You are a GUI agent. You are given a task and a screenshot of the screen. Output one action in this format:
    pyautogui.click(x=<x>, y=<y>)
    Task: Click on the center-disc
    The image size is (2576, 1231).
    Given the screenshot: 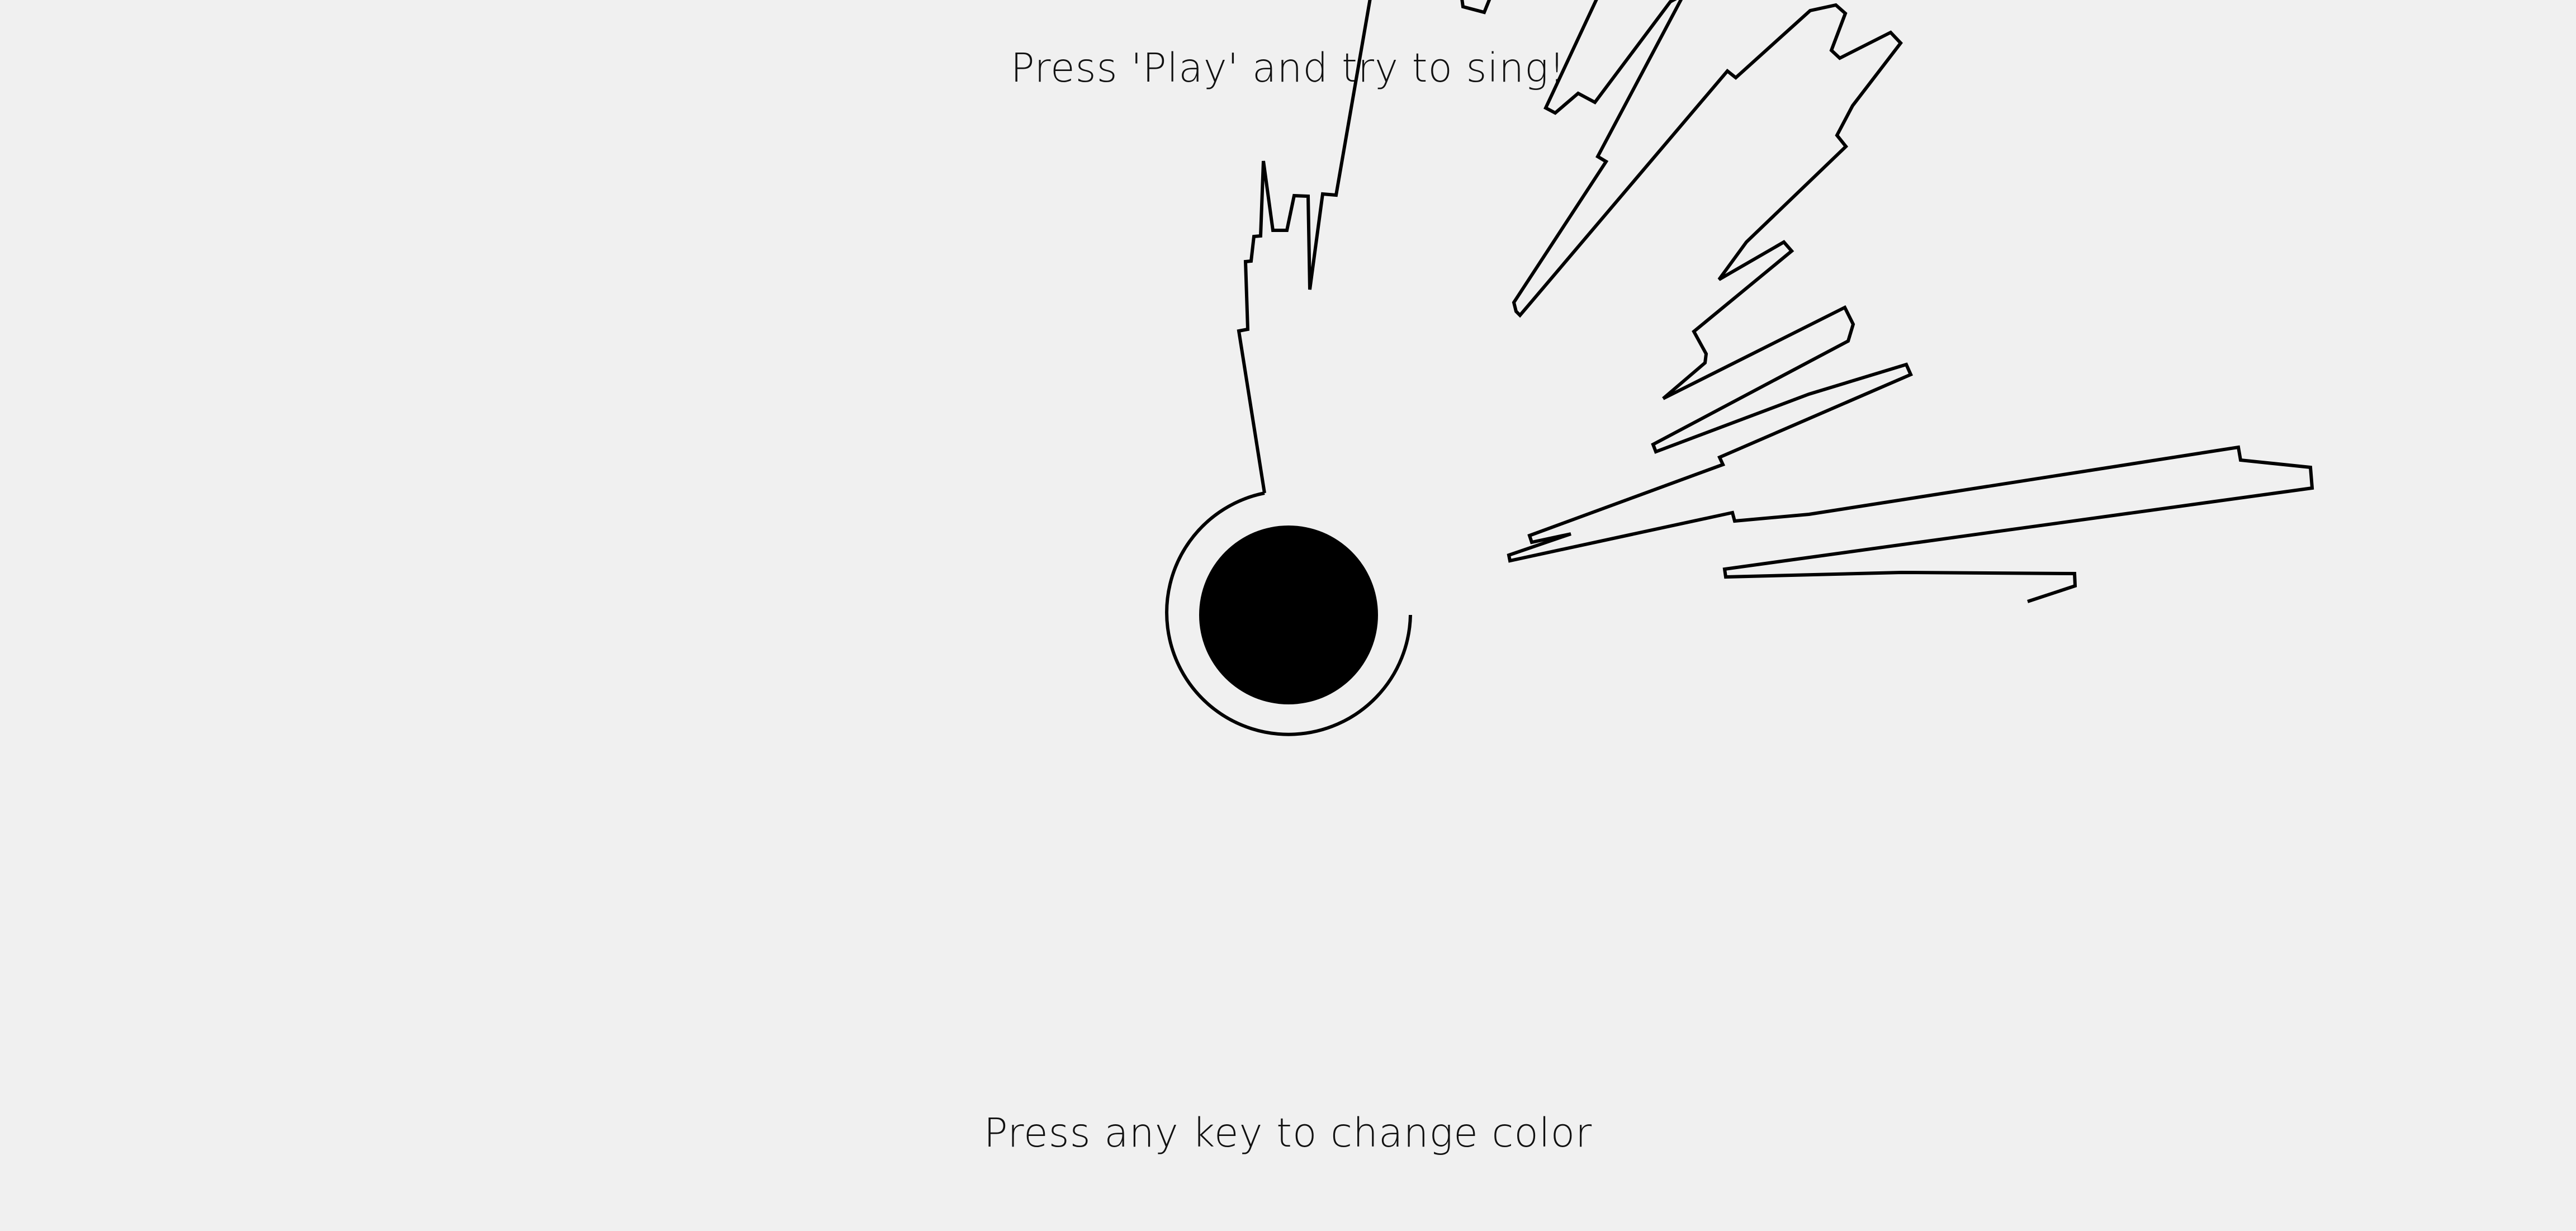 What is the action you would take?
    pyautogui.click(x=1288, y=615)
    